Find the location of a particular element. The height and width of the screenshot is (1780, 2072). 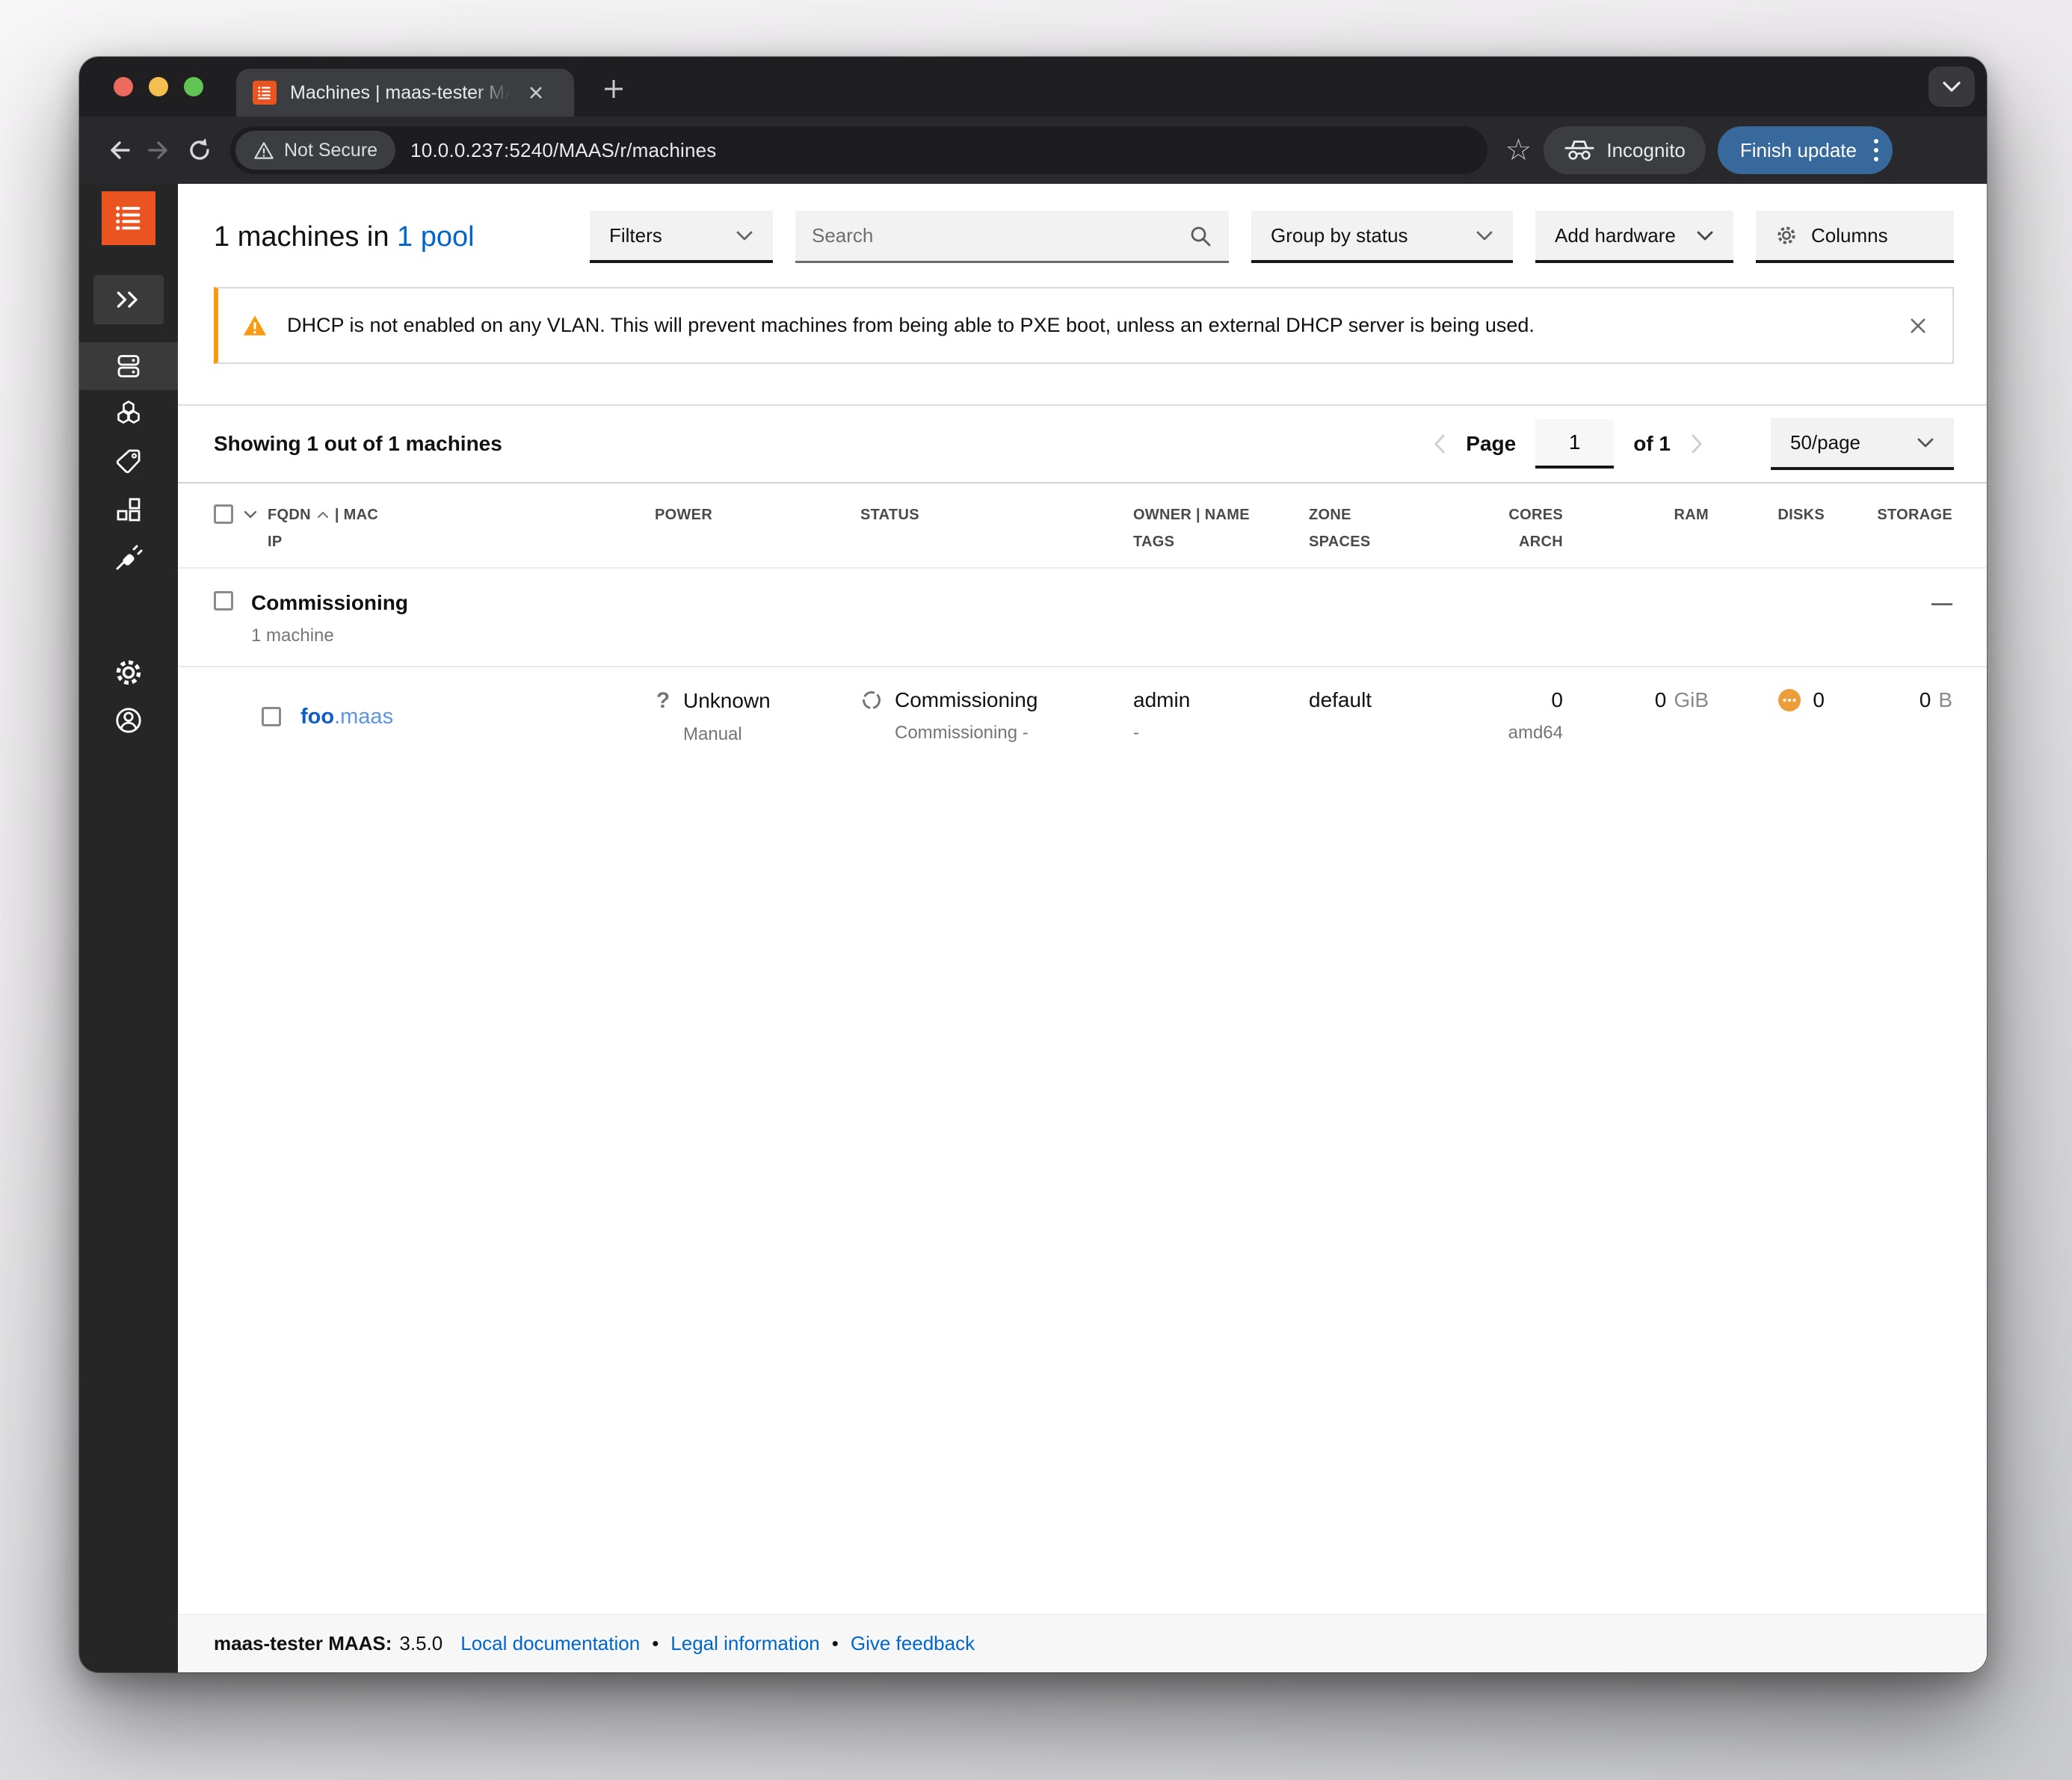

column-storage: STORAGE is located at coordinates (1889, 528).